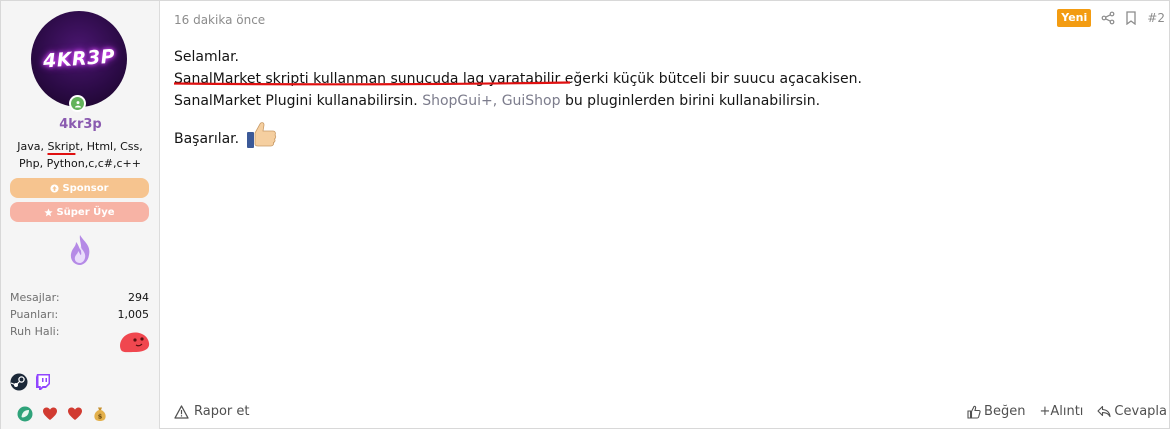  I want to click on message-line: Başarılar., so click(669, 138).